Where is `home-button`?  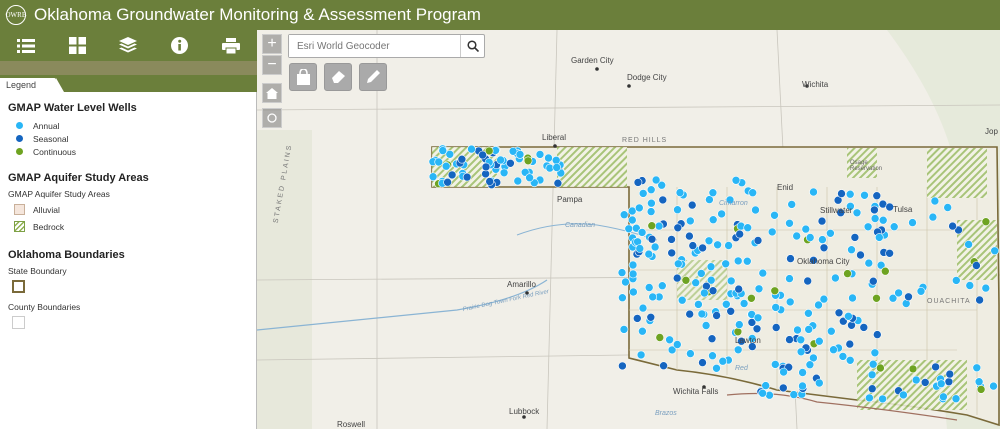 home-button is located at coordinates (272, 93).